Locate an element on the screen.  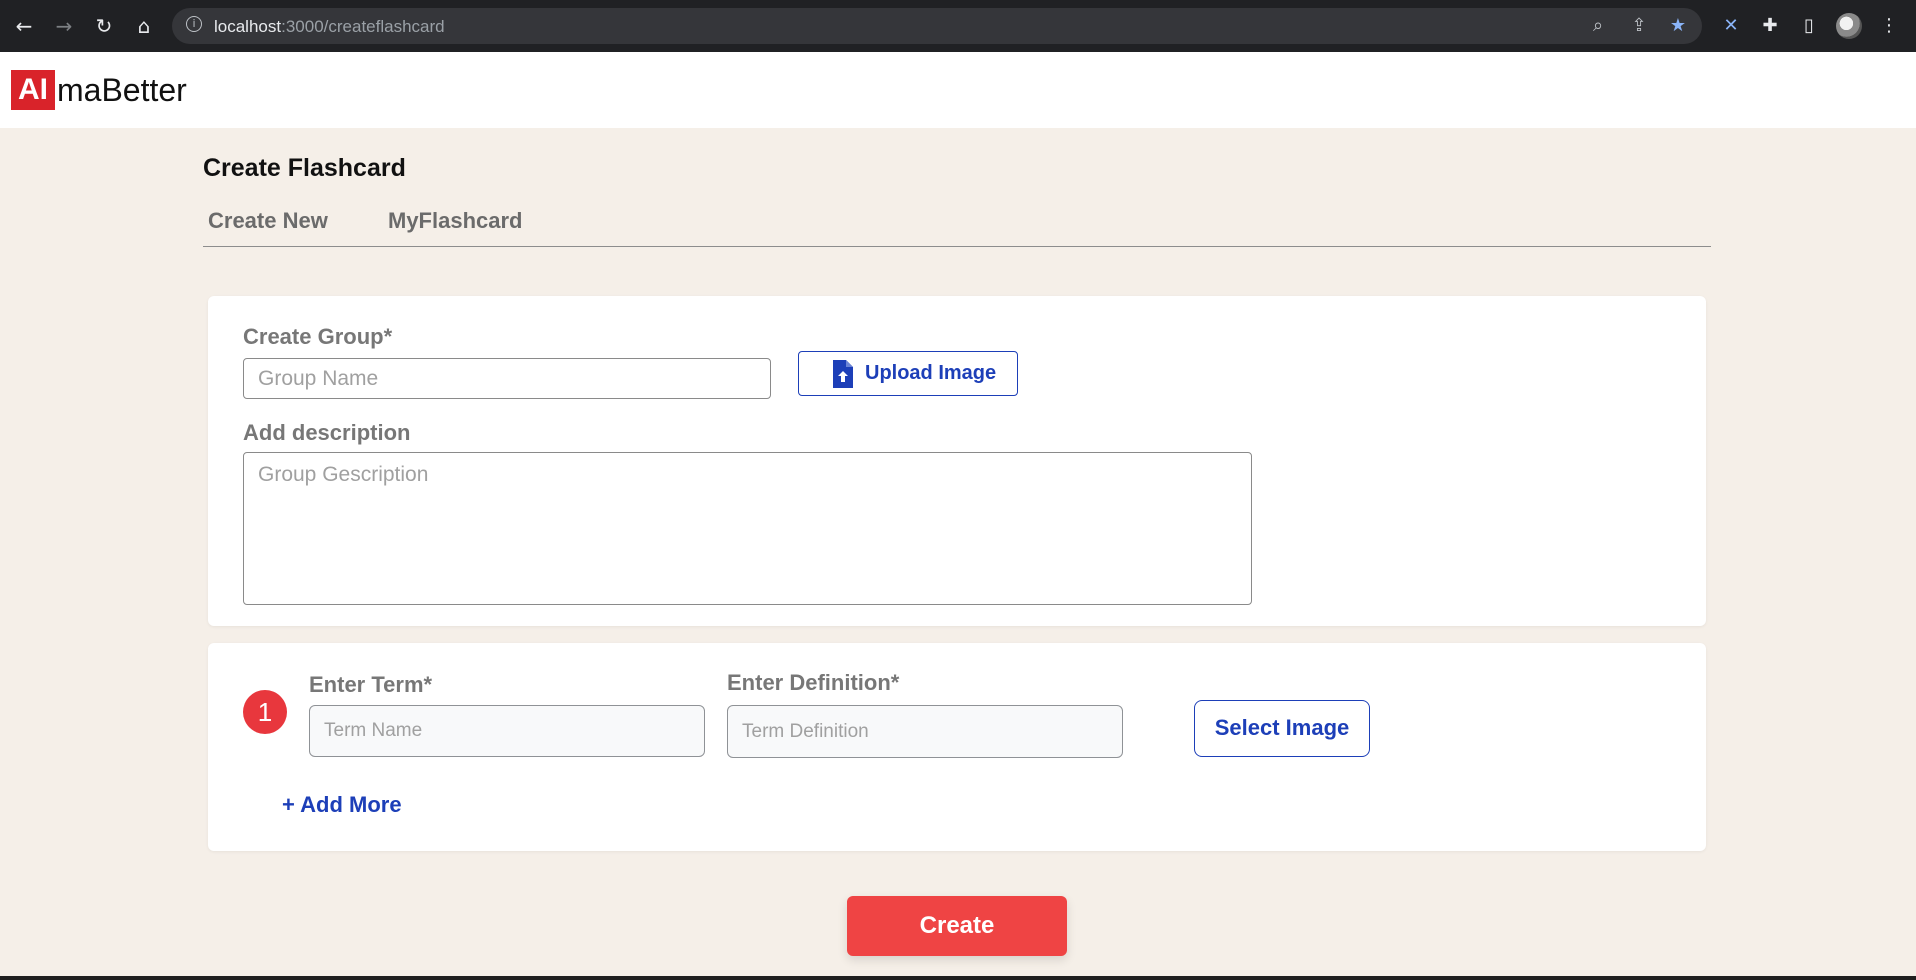
select-image-button: Select Image is located at coordinates (1282, 728).